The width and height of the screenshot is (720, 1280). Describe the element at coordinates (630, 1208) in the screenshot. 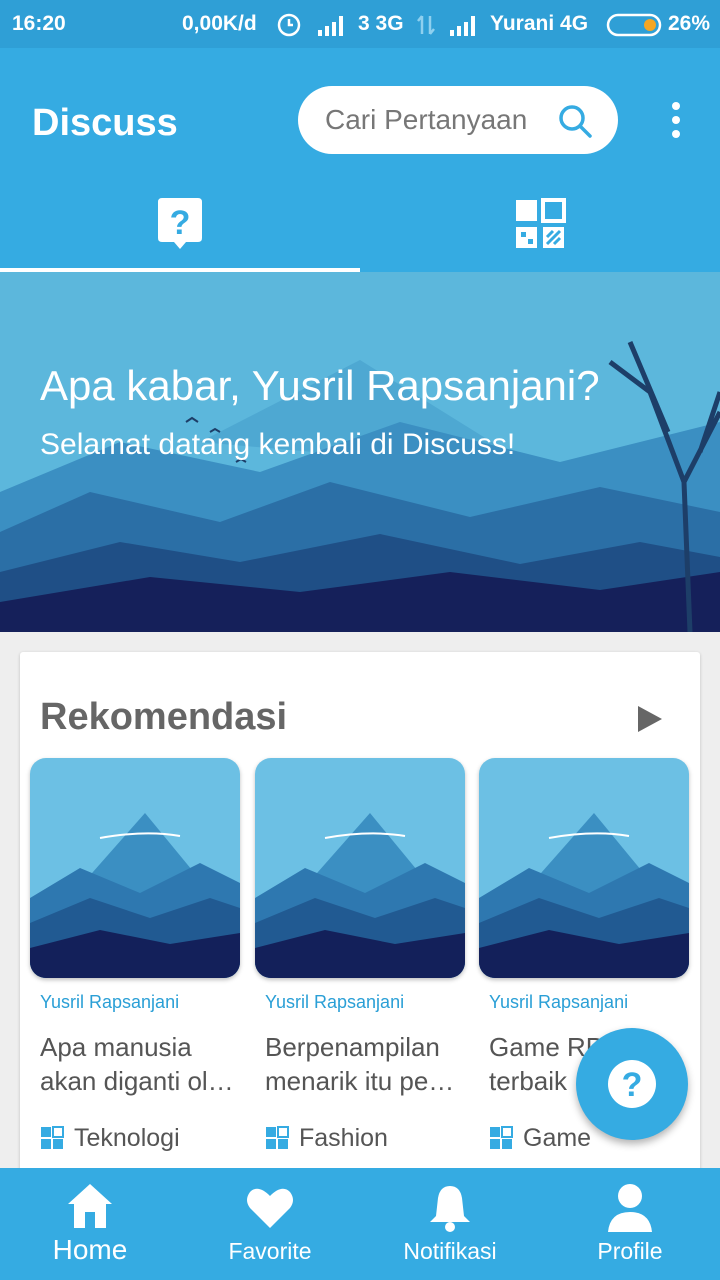

I see `profile-icon` at that location.